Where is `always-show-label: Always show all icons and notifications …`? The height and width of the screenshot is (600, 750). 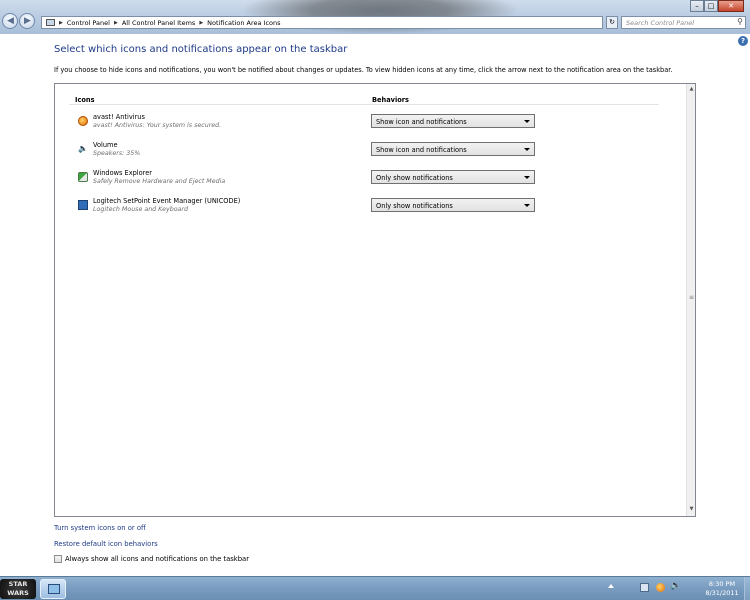 always-show-label: Always show all icons and notifications … is located at coordinates (157, 559).